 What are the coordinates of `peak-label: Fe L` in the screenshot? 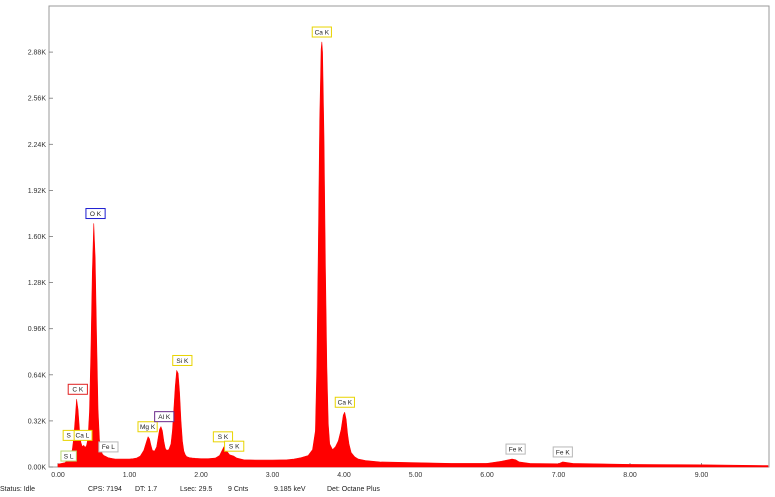 It's located at (108, 447).